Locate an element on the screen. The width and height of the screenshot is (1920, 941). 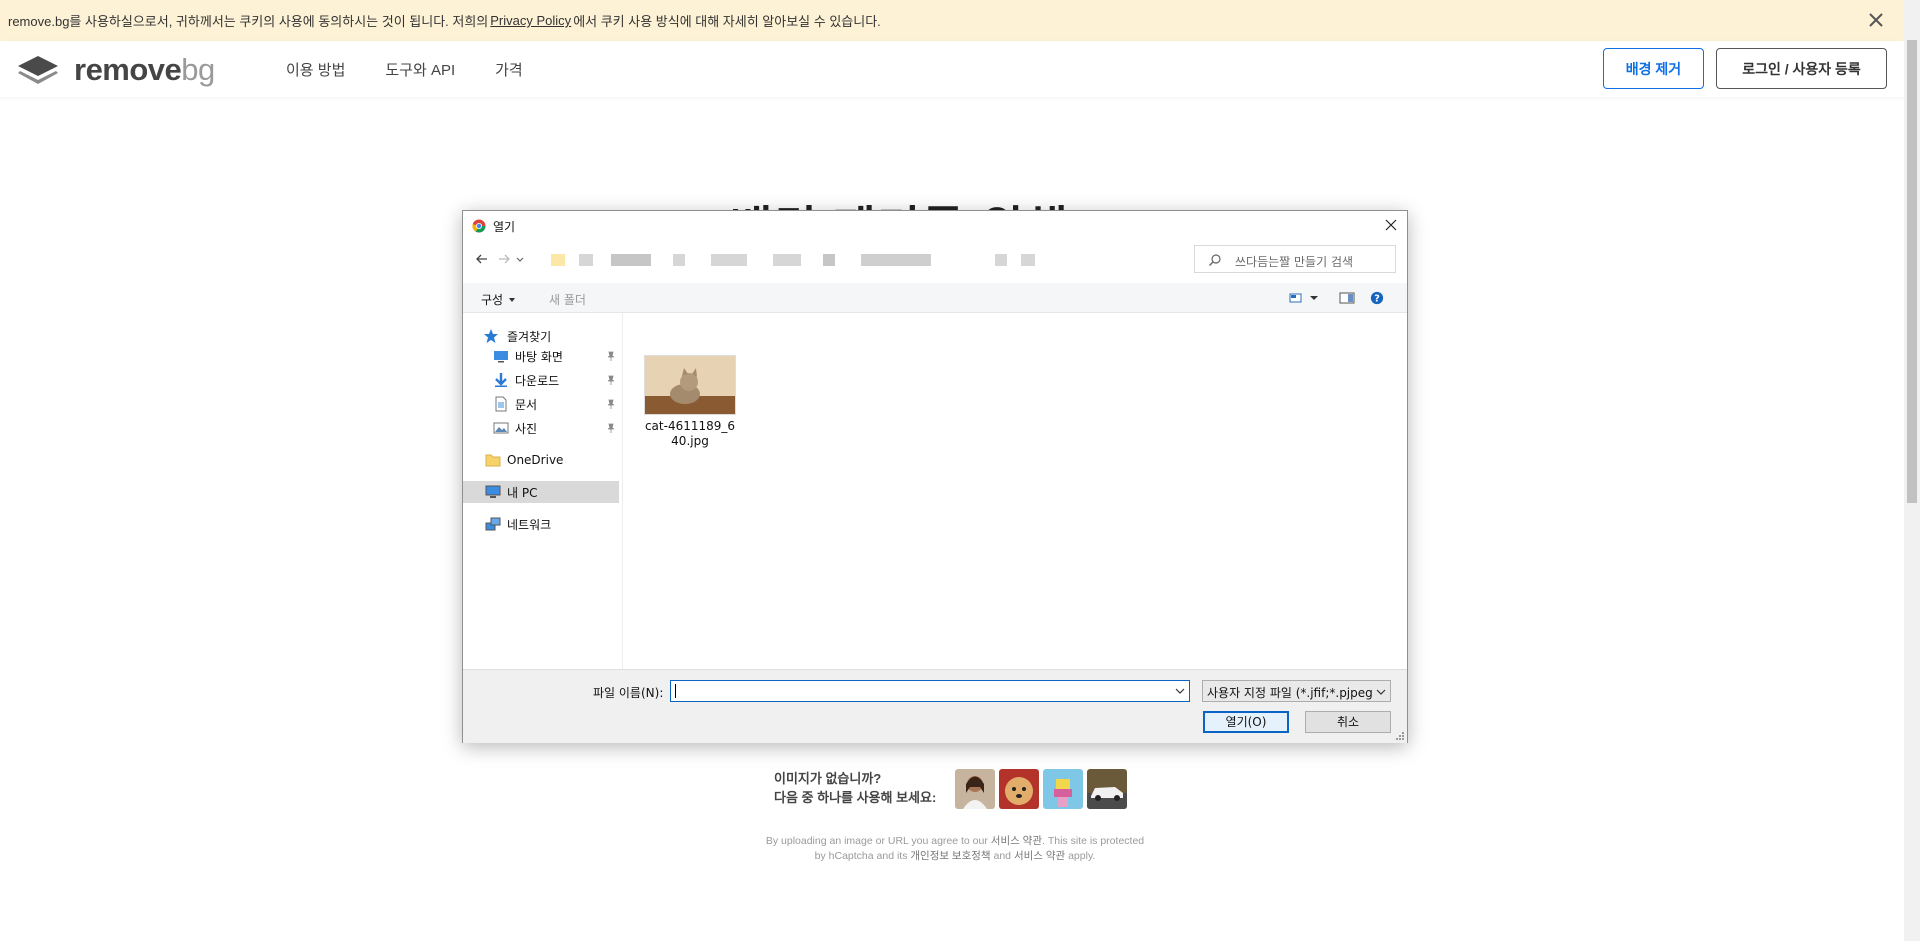
open-button: 열기(O) is located at coordinates (1246, 722).